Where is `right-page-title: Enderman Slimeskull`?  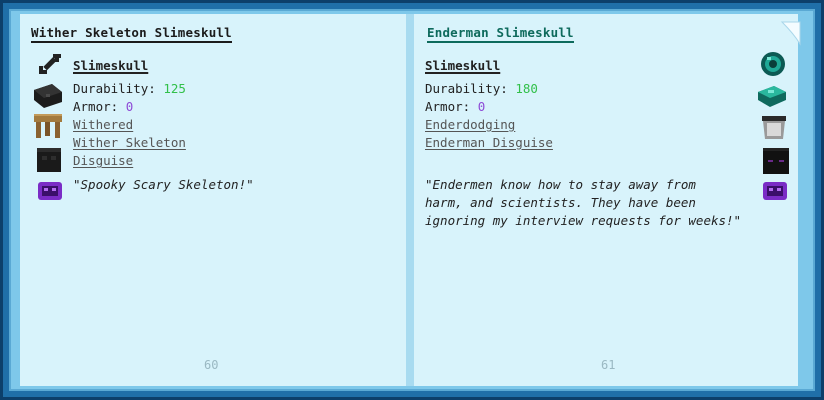 right-page-title: Enderman Slimeskull is located at coordinates (500, 34).